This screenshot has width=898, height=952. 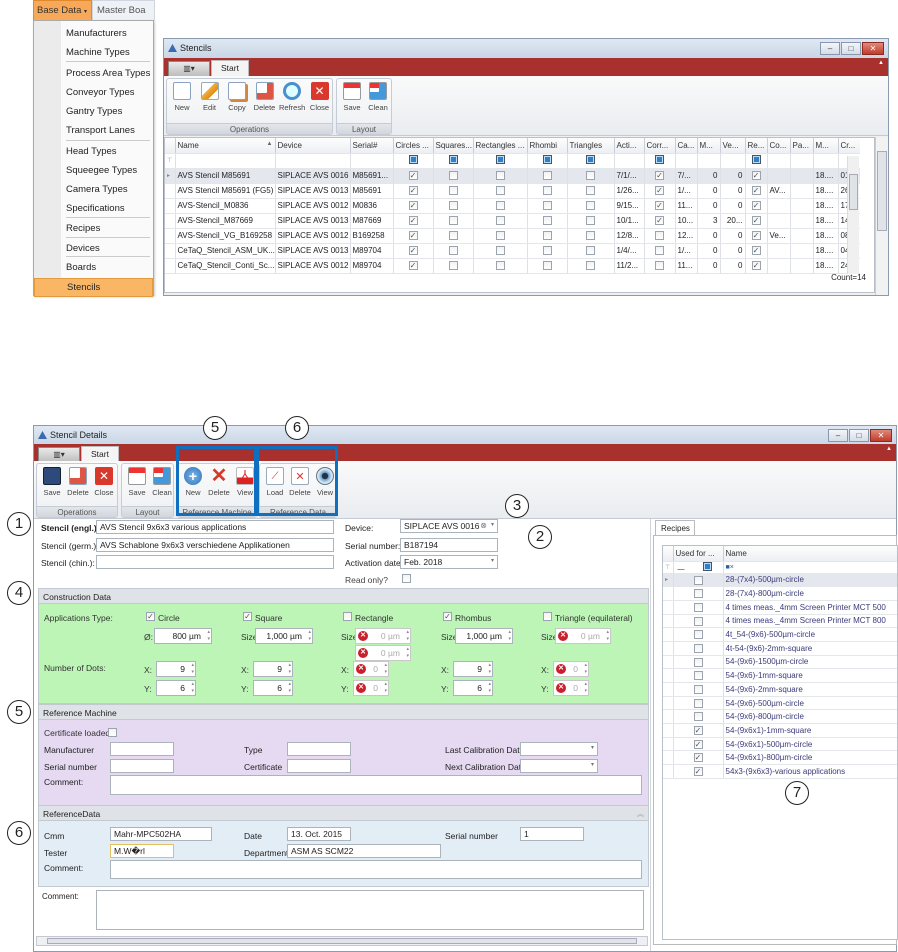 I want to click on used-for-checkbox: ✓, so click(x=698, y=731).